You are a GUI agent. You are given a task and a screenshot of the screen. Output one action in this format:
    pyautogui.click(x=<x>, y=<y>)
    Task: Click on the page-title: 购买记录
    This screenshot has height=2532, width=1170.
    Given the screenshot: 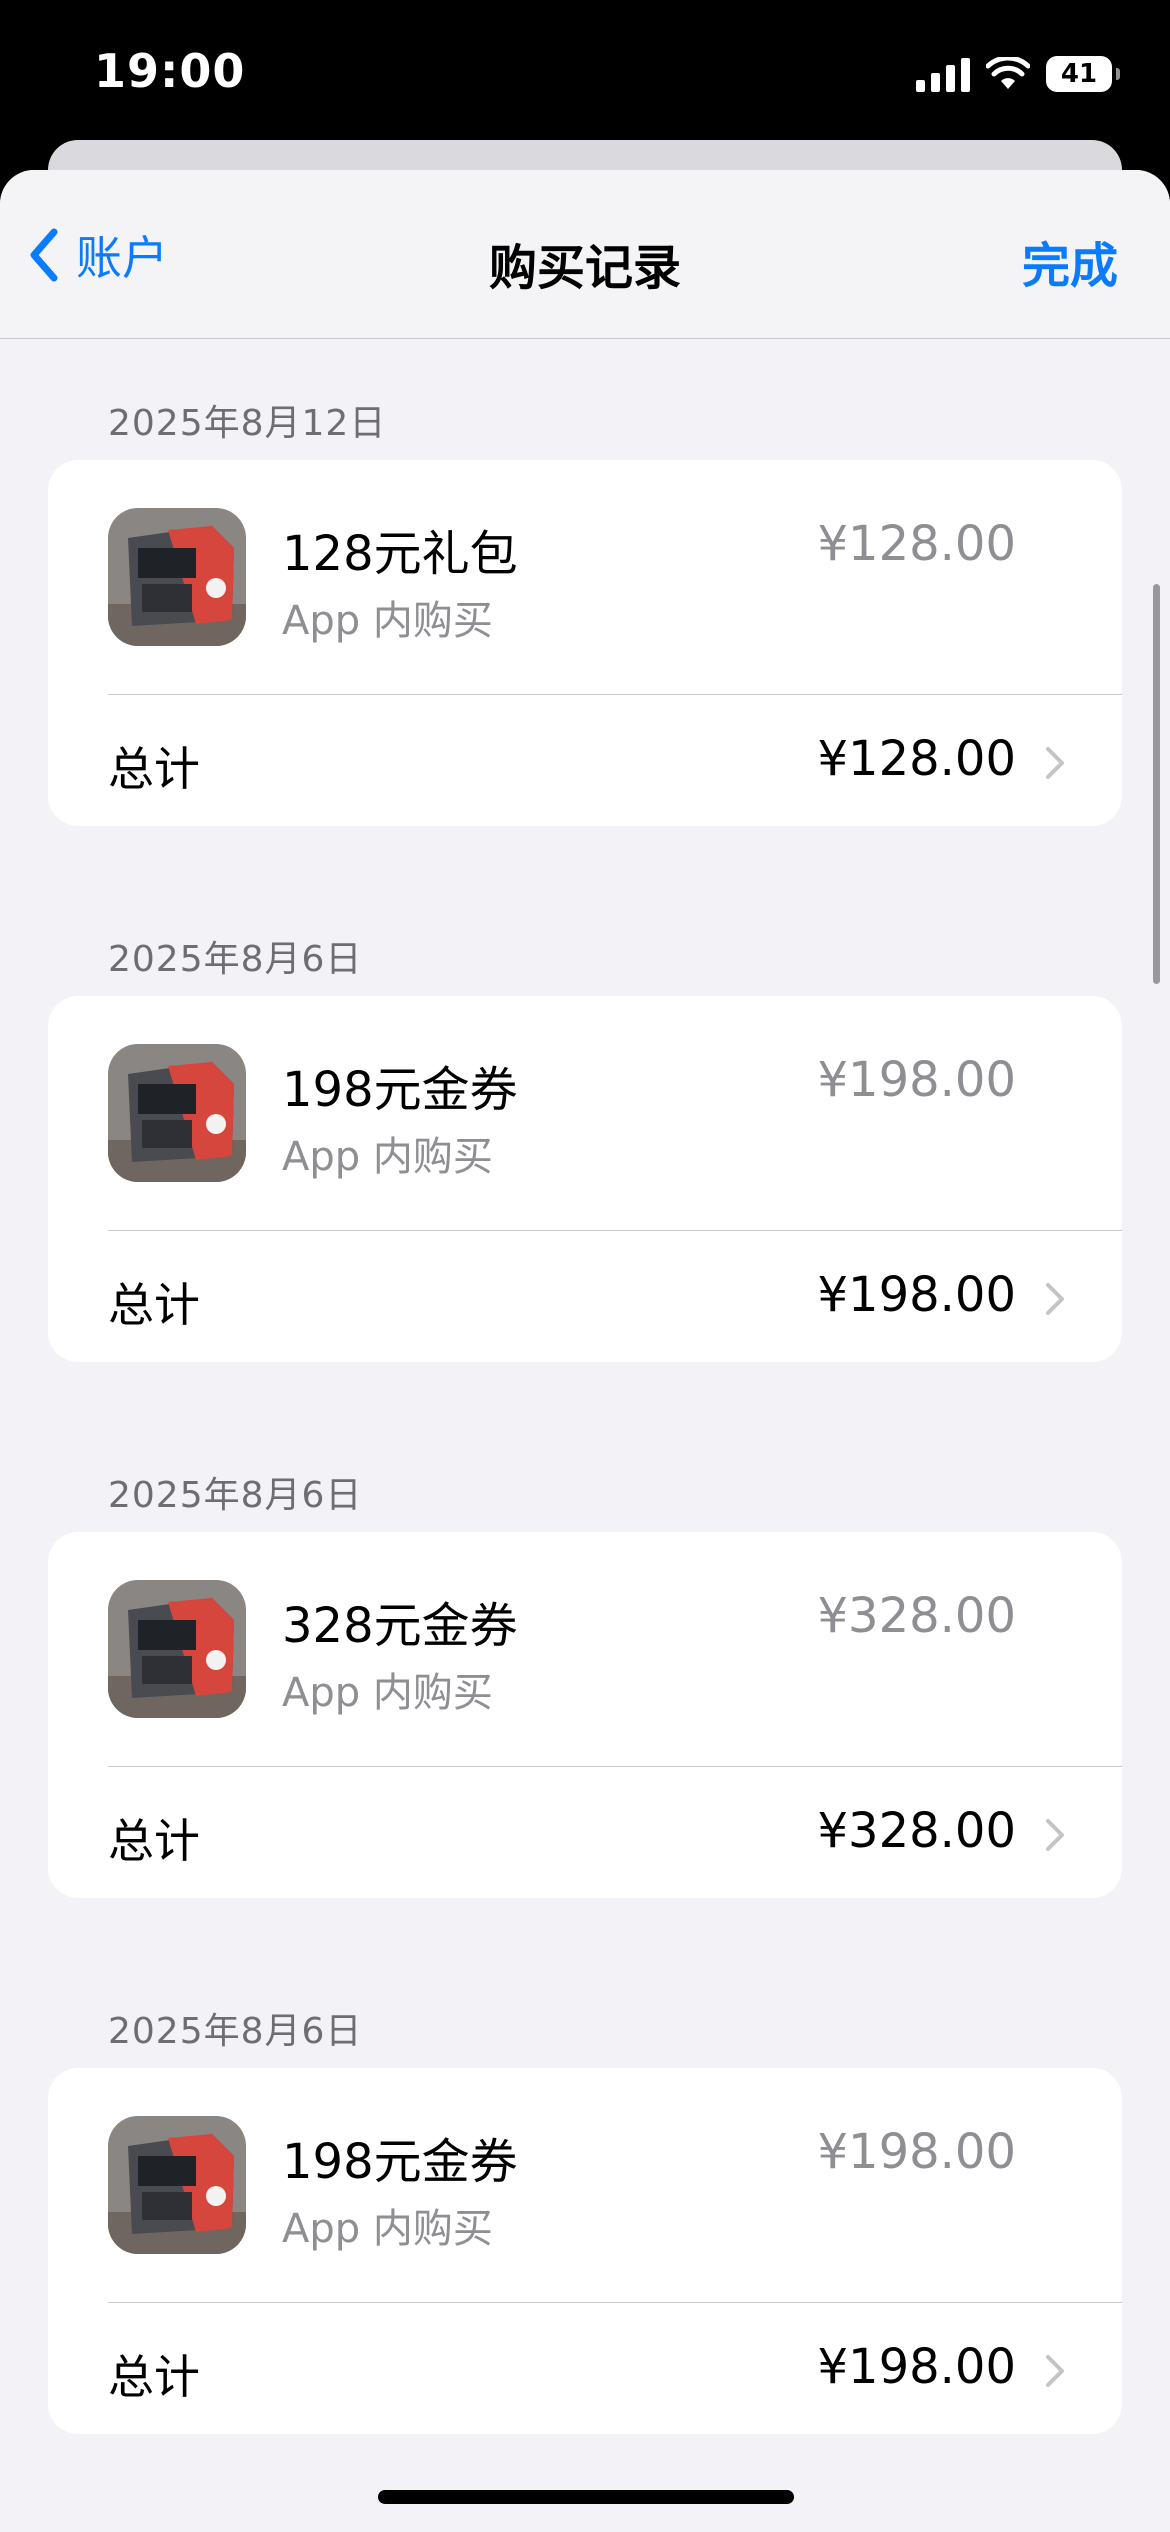 What is the action you would take?
    pyautogui.click(x=584, y=268)
    